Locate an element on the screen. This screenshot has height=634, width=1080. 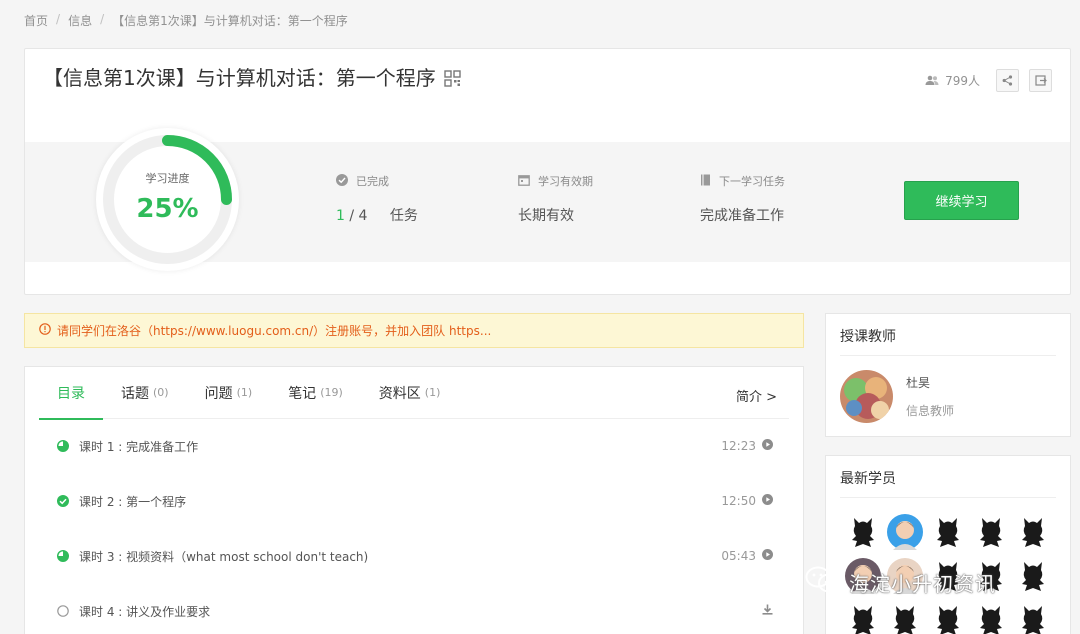
latest-students-card: 最新学员 is located at coordinates (948, 544).